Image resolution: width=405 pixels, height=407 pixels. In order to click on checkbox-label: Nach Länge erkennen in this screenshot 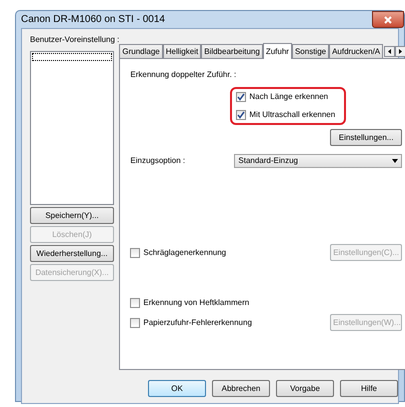, I will do `click(288, 97)`.